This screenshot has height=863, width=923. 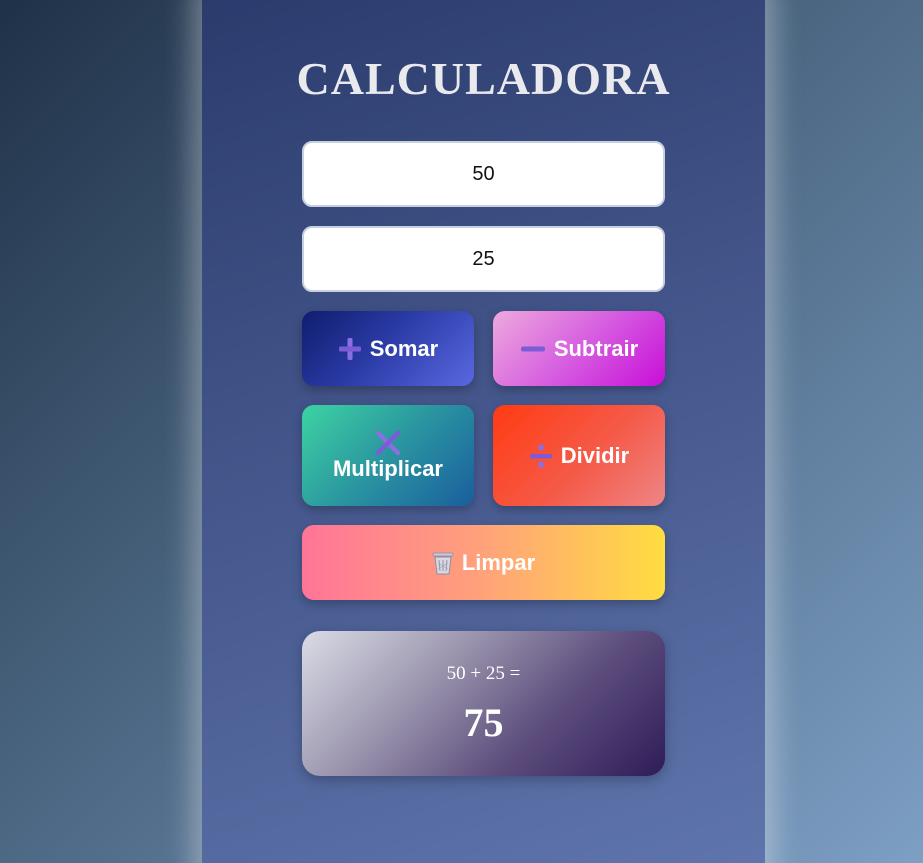 What do you see at coordinates (483, 174) in the screenshot?
I see `first-number-input` at bounding box center [483, 174].